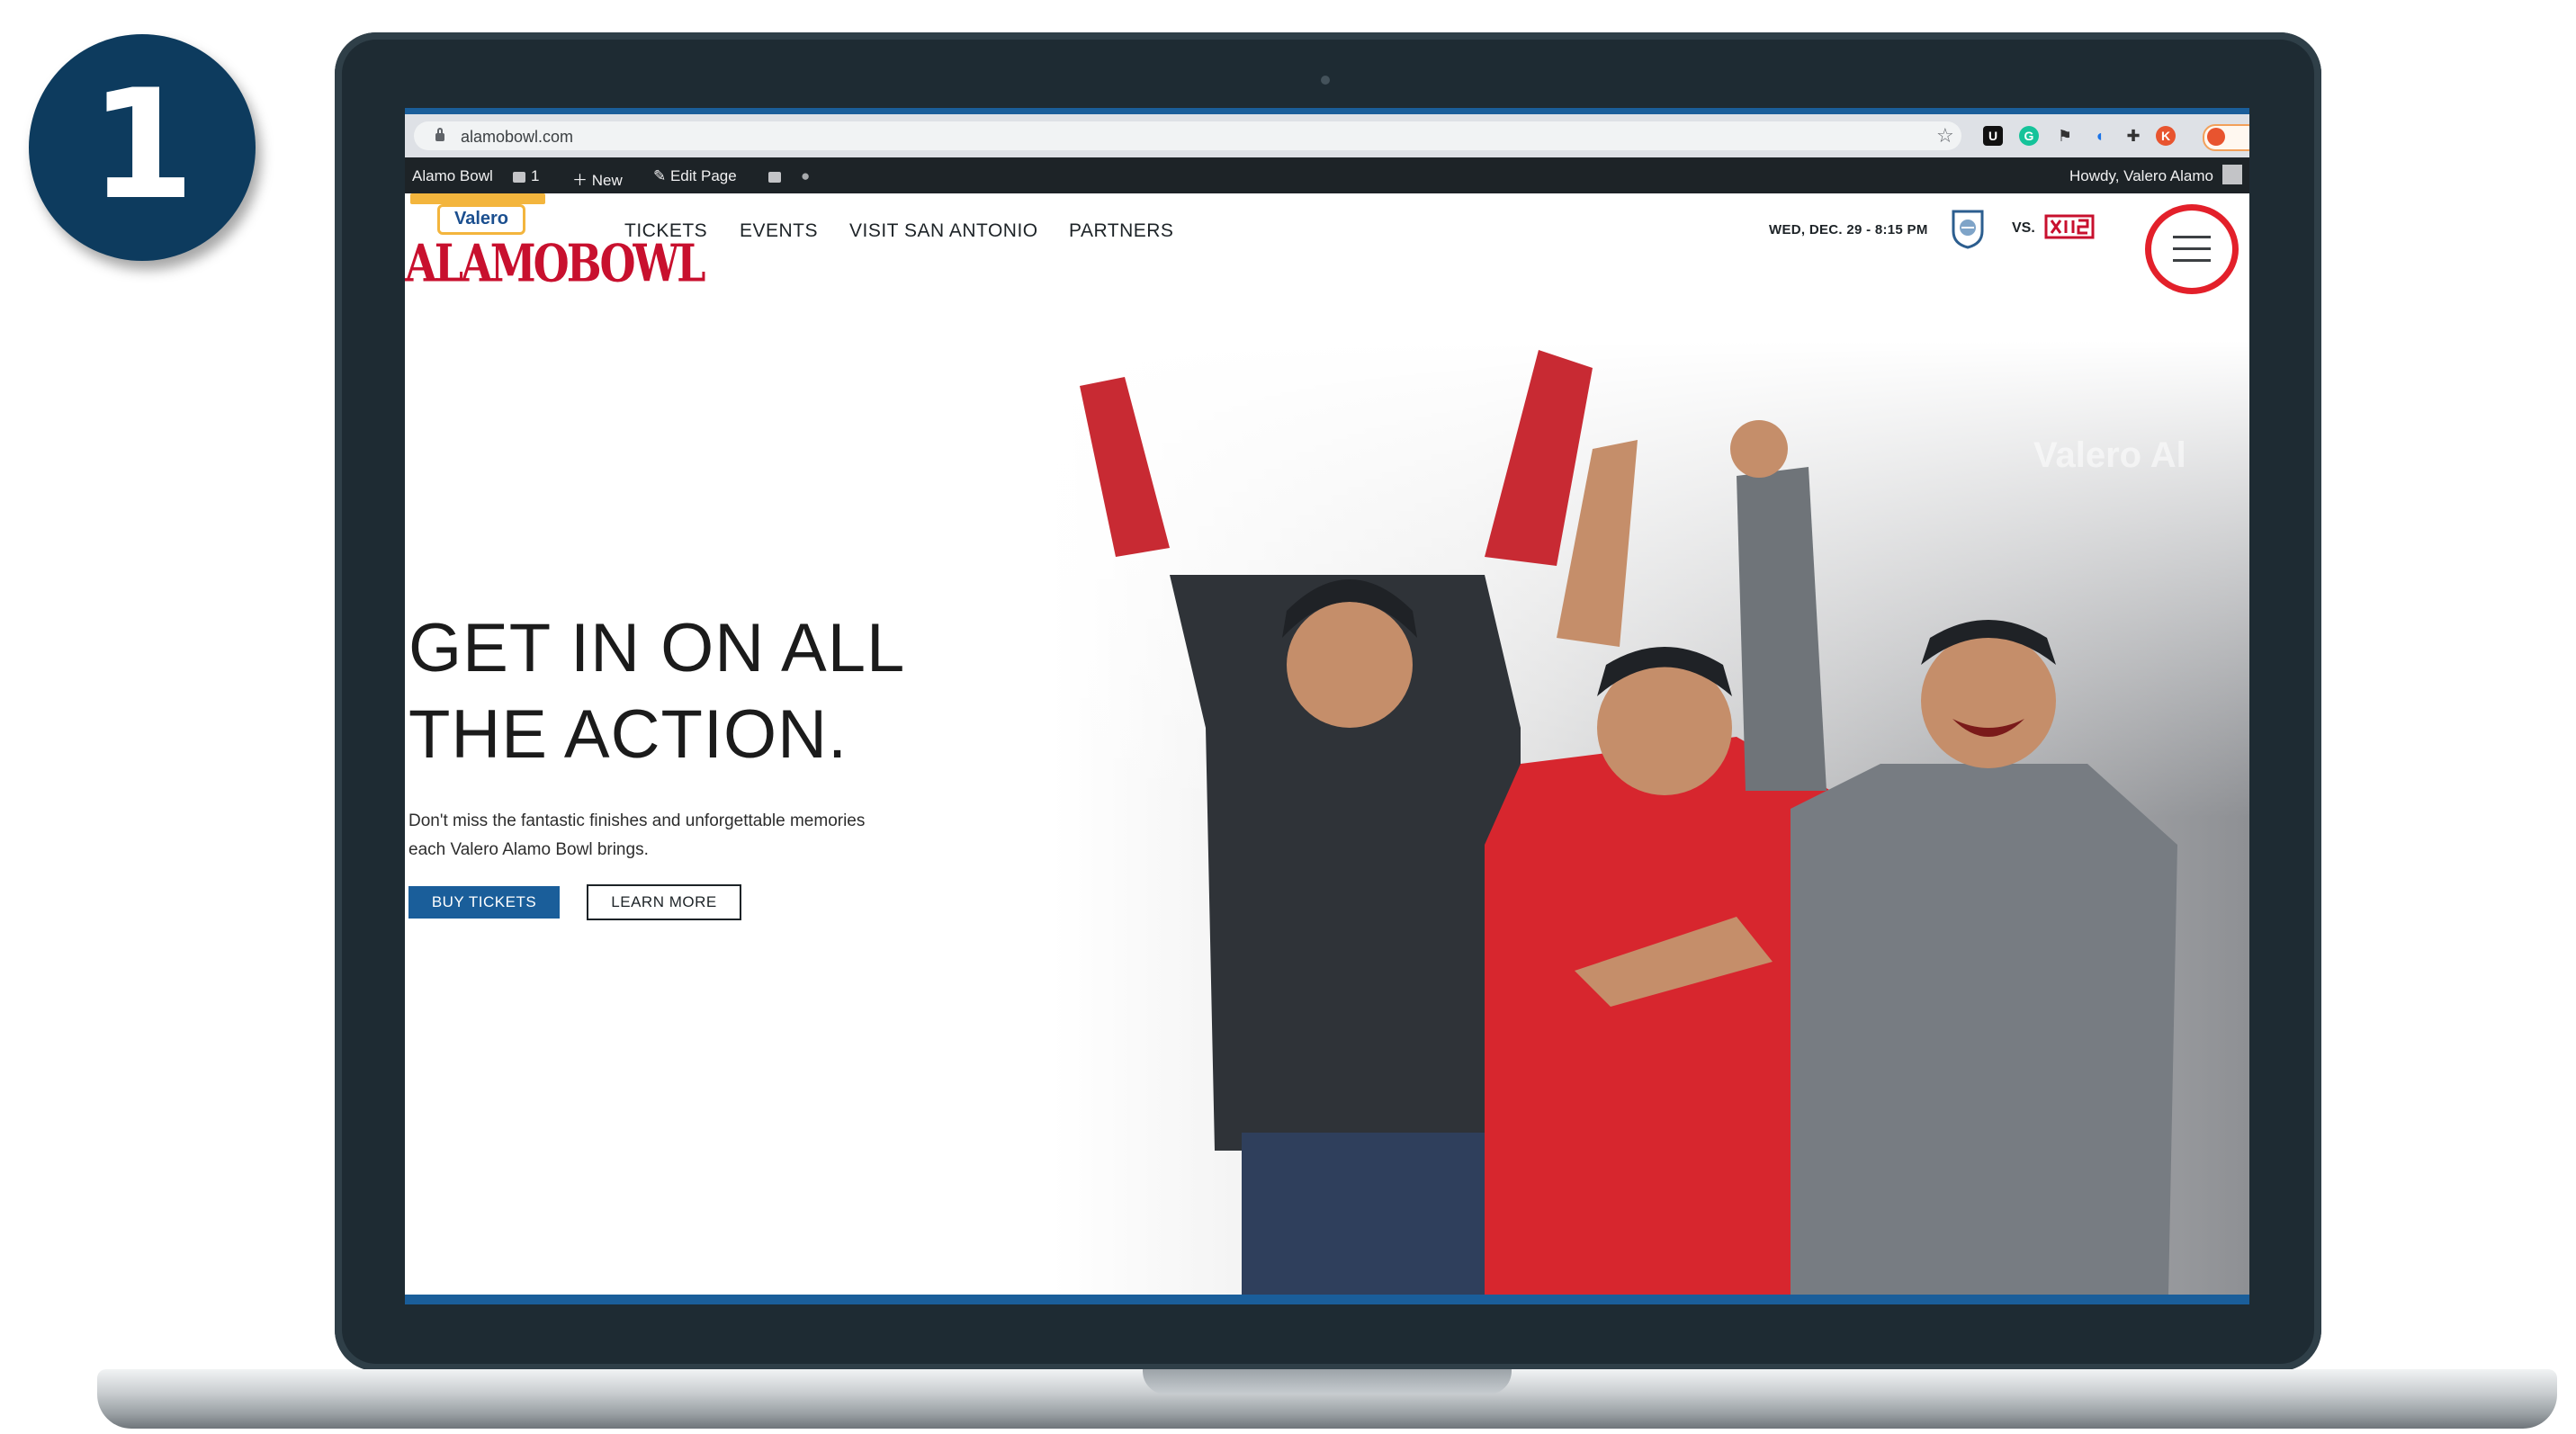 The image size is (2576, 1434). Describe the element at coordinates (1968, 229) in the screenshot. I see `pac12-logo-icon` at that location.